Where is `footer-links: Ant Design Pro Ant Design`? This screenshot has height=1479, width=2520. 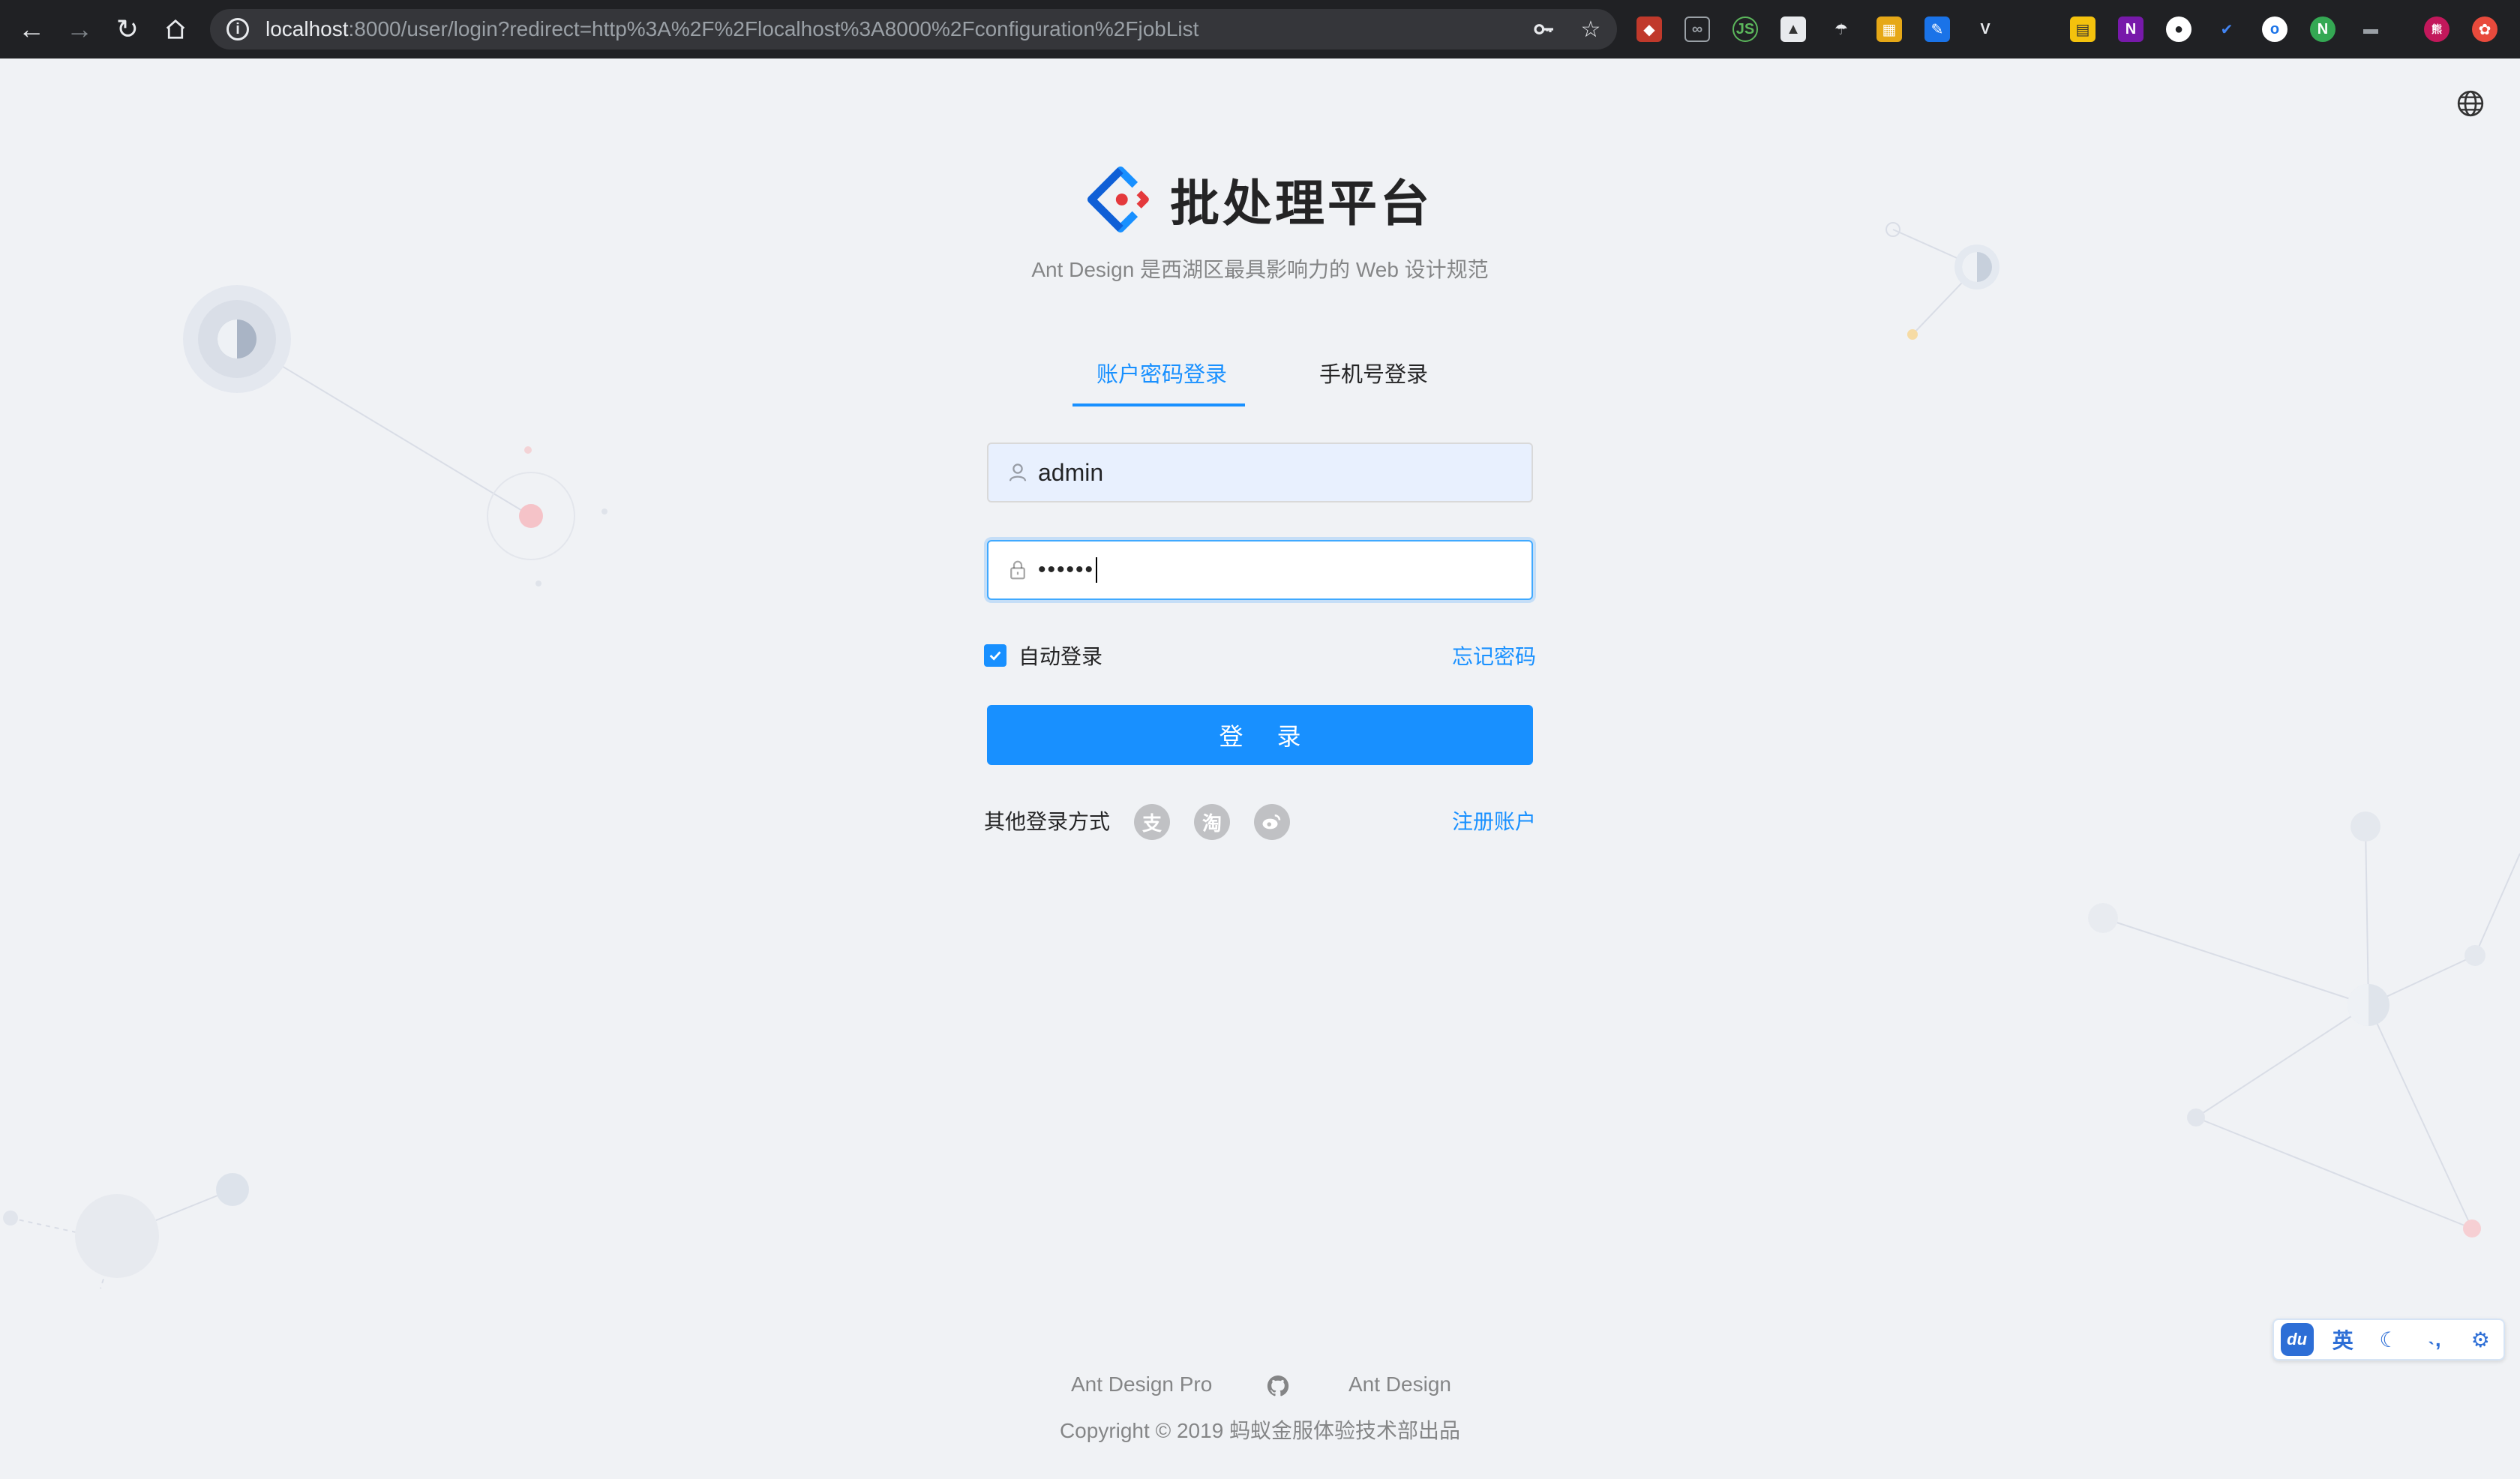 footer-links: Ant Design Pro Ant Design is located at coordinates (1260, 1387).